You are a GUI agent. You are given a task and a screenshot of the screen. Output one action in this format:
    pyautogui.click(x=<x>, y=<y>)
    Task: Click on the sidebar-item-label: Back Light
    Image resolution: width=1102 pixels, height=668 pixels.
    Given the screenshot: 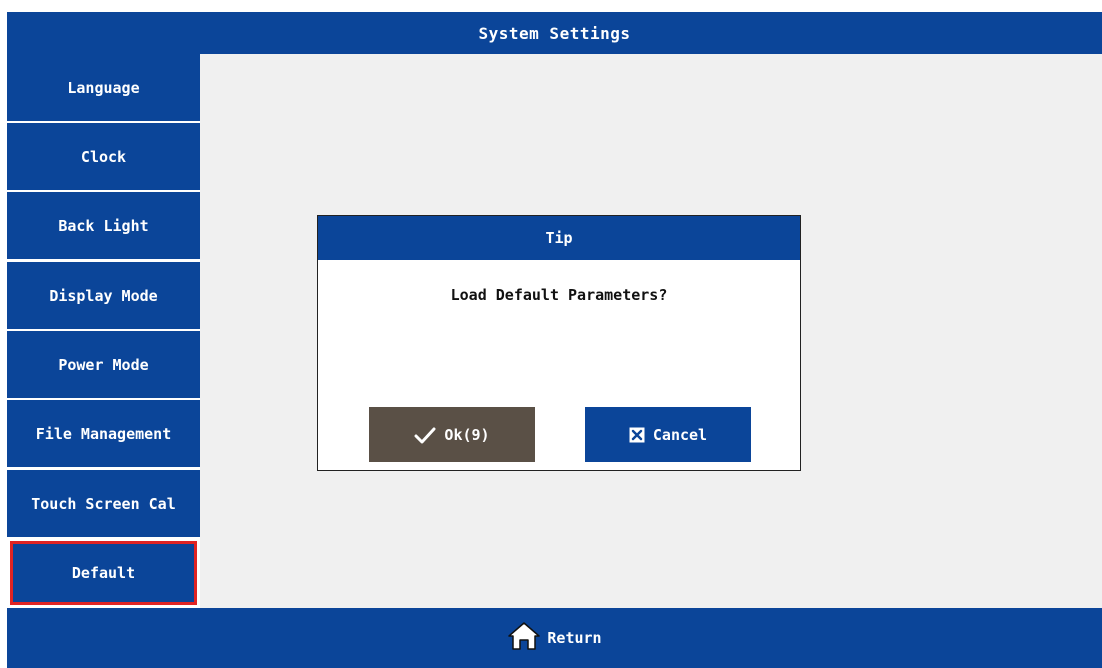 What is the action you would take?
    pyautogui.click(x=103, y=225)
    